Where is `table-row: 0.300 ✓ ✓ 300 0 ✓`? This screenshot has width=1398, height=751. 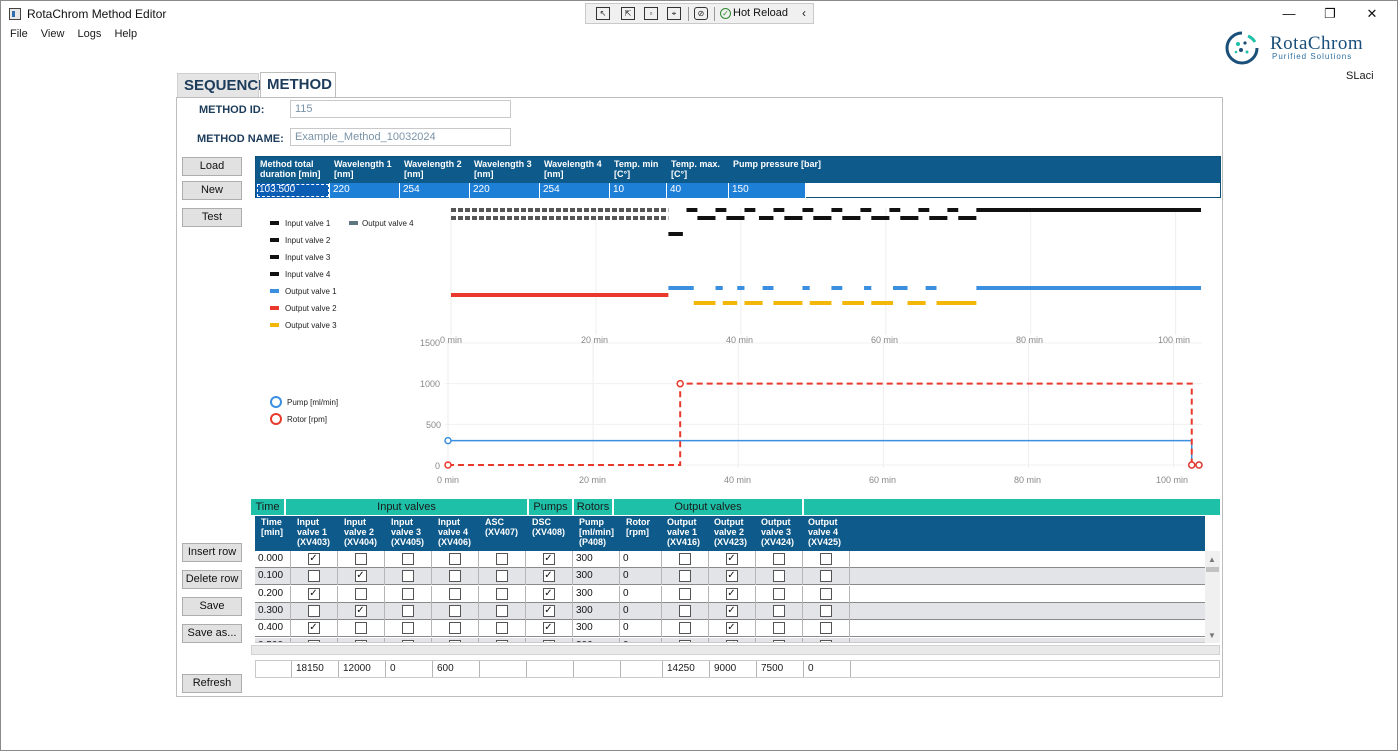
table-row: 0.300 ✓ ✓ 300 0 ✓ is located at coordinates (730, 611).